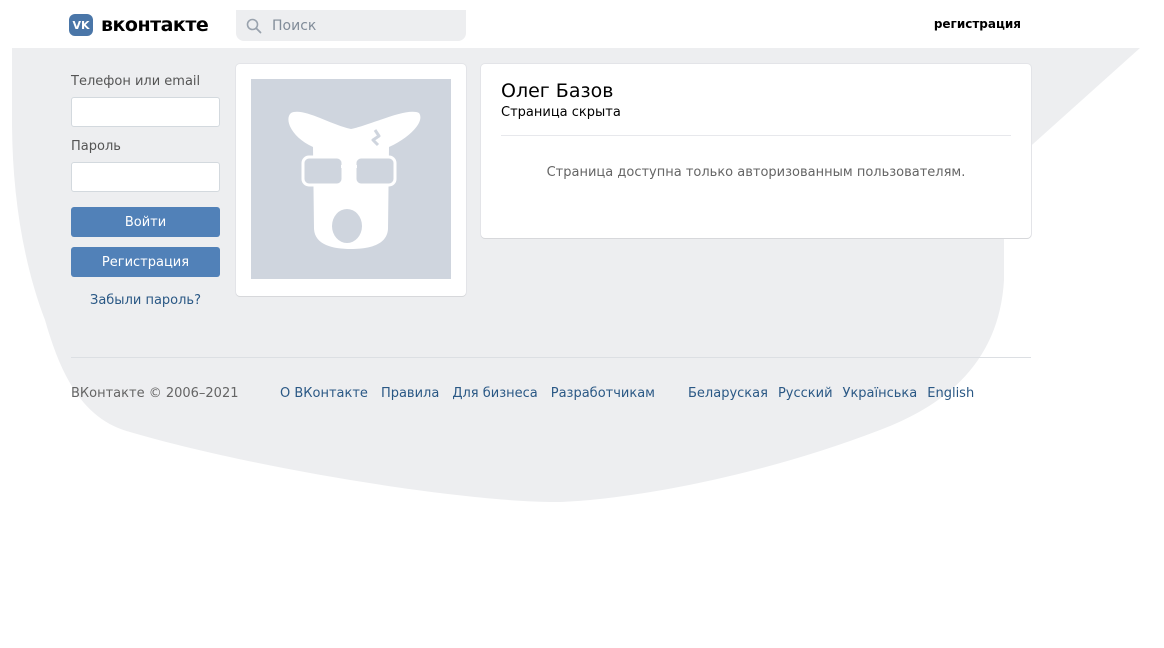  Describe the element at coordinates (145, 262) in the screenshot. I see `register-button: Регистрация` at that location.